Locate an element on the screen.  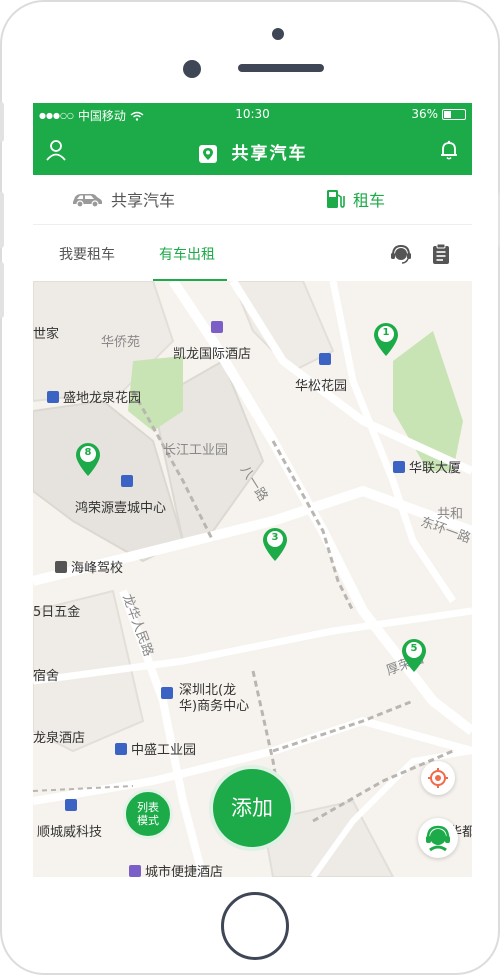
mode-label: 共享汽车 is located at coordinates (143, 200).